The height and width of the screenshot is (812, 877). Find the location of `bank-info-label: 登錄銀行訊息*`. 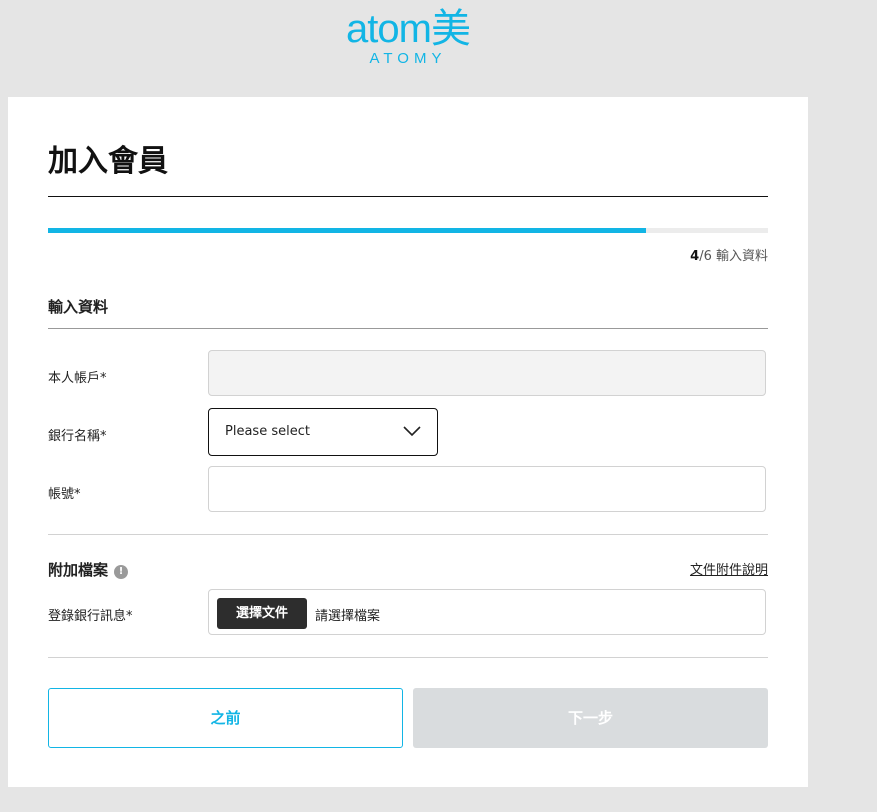

bank-info-label: 登錄銀行訊息* is located at coordinates (90, 616).